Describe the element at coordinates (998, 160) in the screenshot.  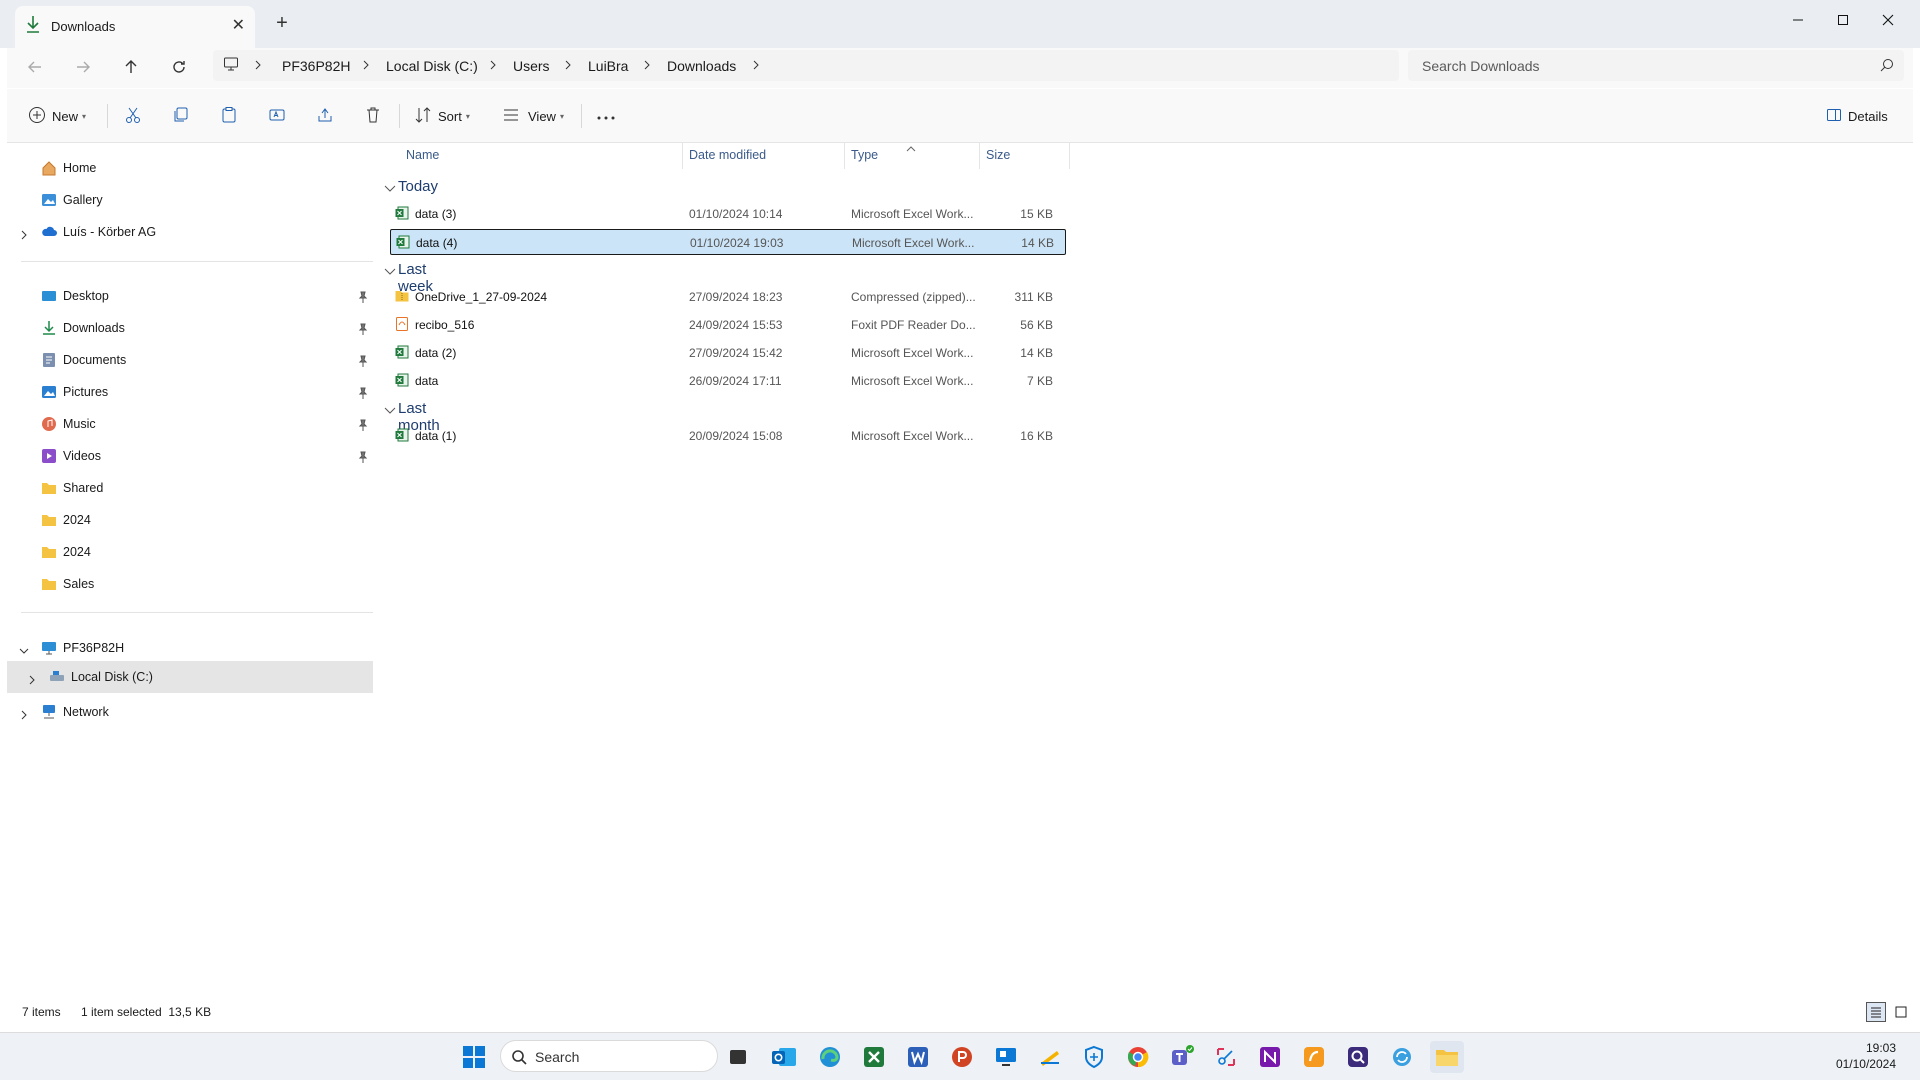
I see `column-header-size: Size` at that location.